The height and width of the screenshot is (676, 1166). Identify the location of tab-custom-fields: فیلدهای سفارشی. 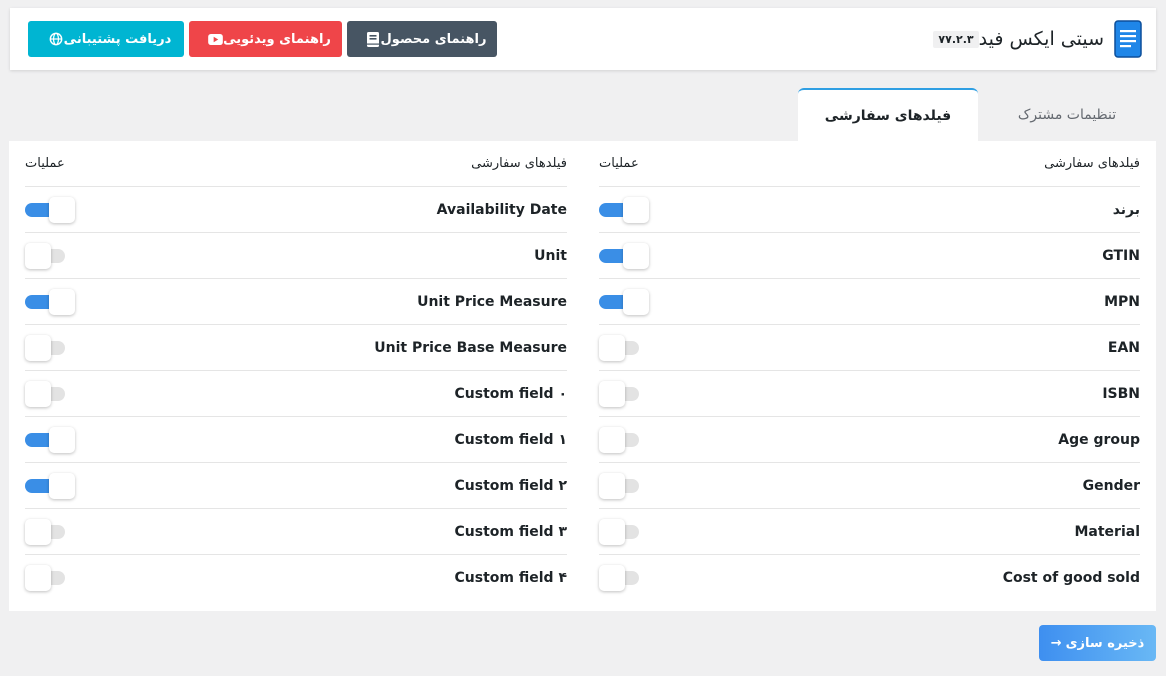
(888, 114).